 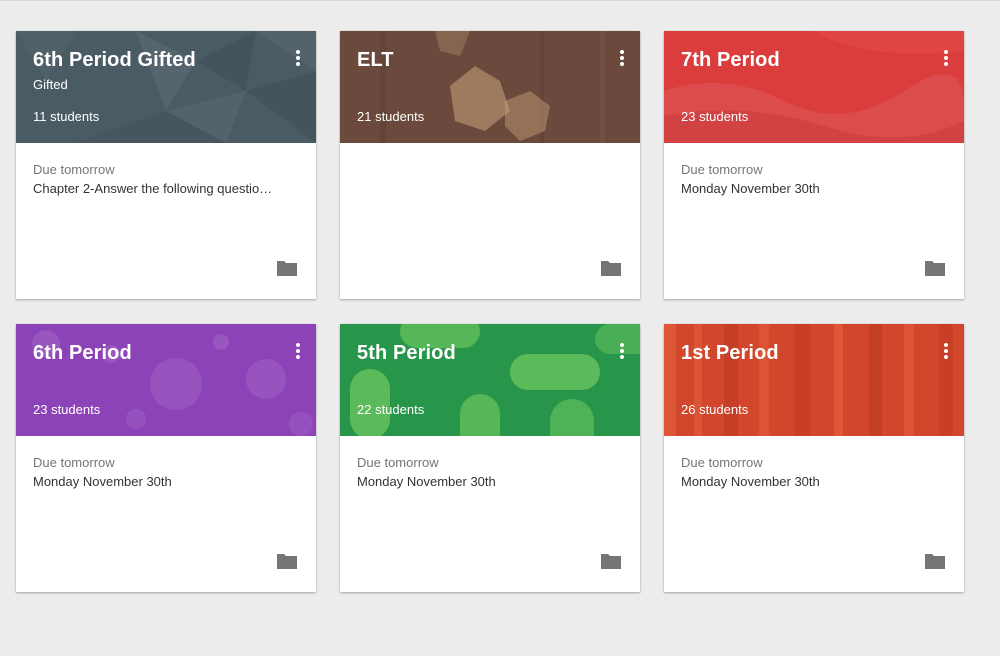 What do you see at coordinates (714, 409) in the screenshot?
I see `student-count: 26 students` at bounding box center [714, 409].